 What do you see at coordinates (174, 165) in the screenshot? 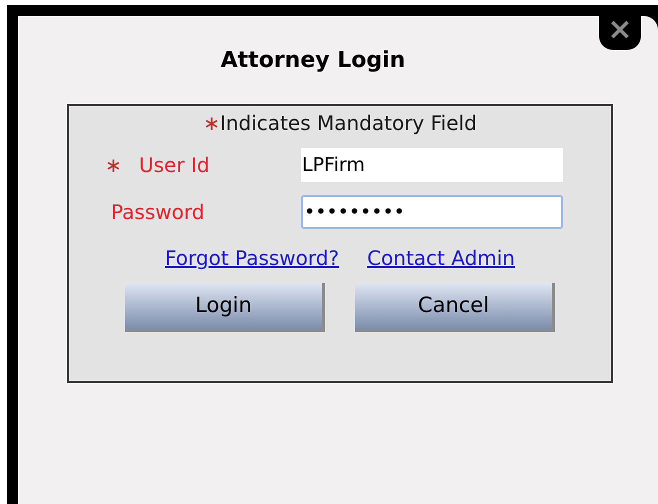
I see `field-label: User Id` at bounding box center [174, 165].